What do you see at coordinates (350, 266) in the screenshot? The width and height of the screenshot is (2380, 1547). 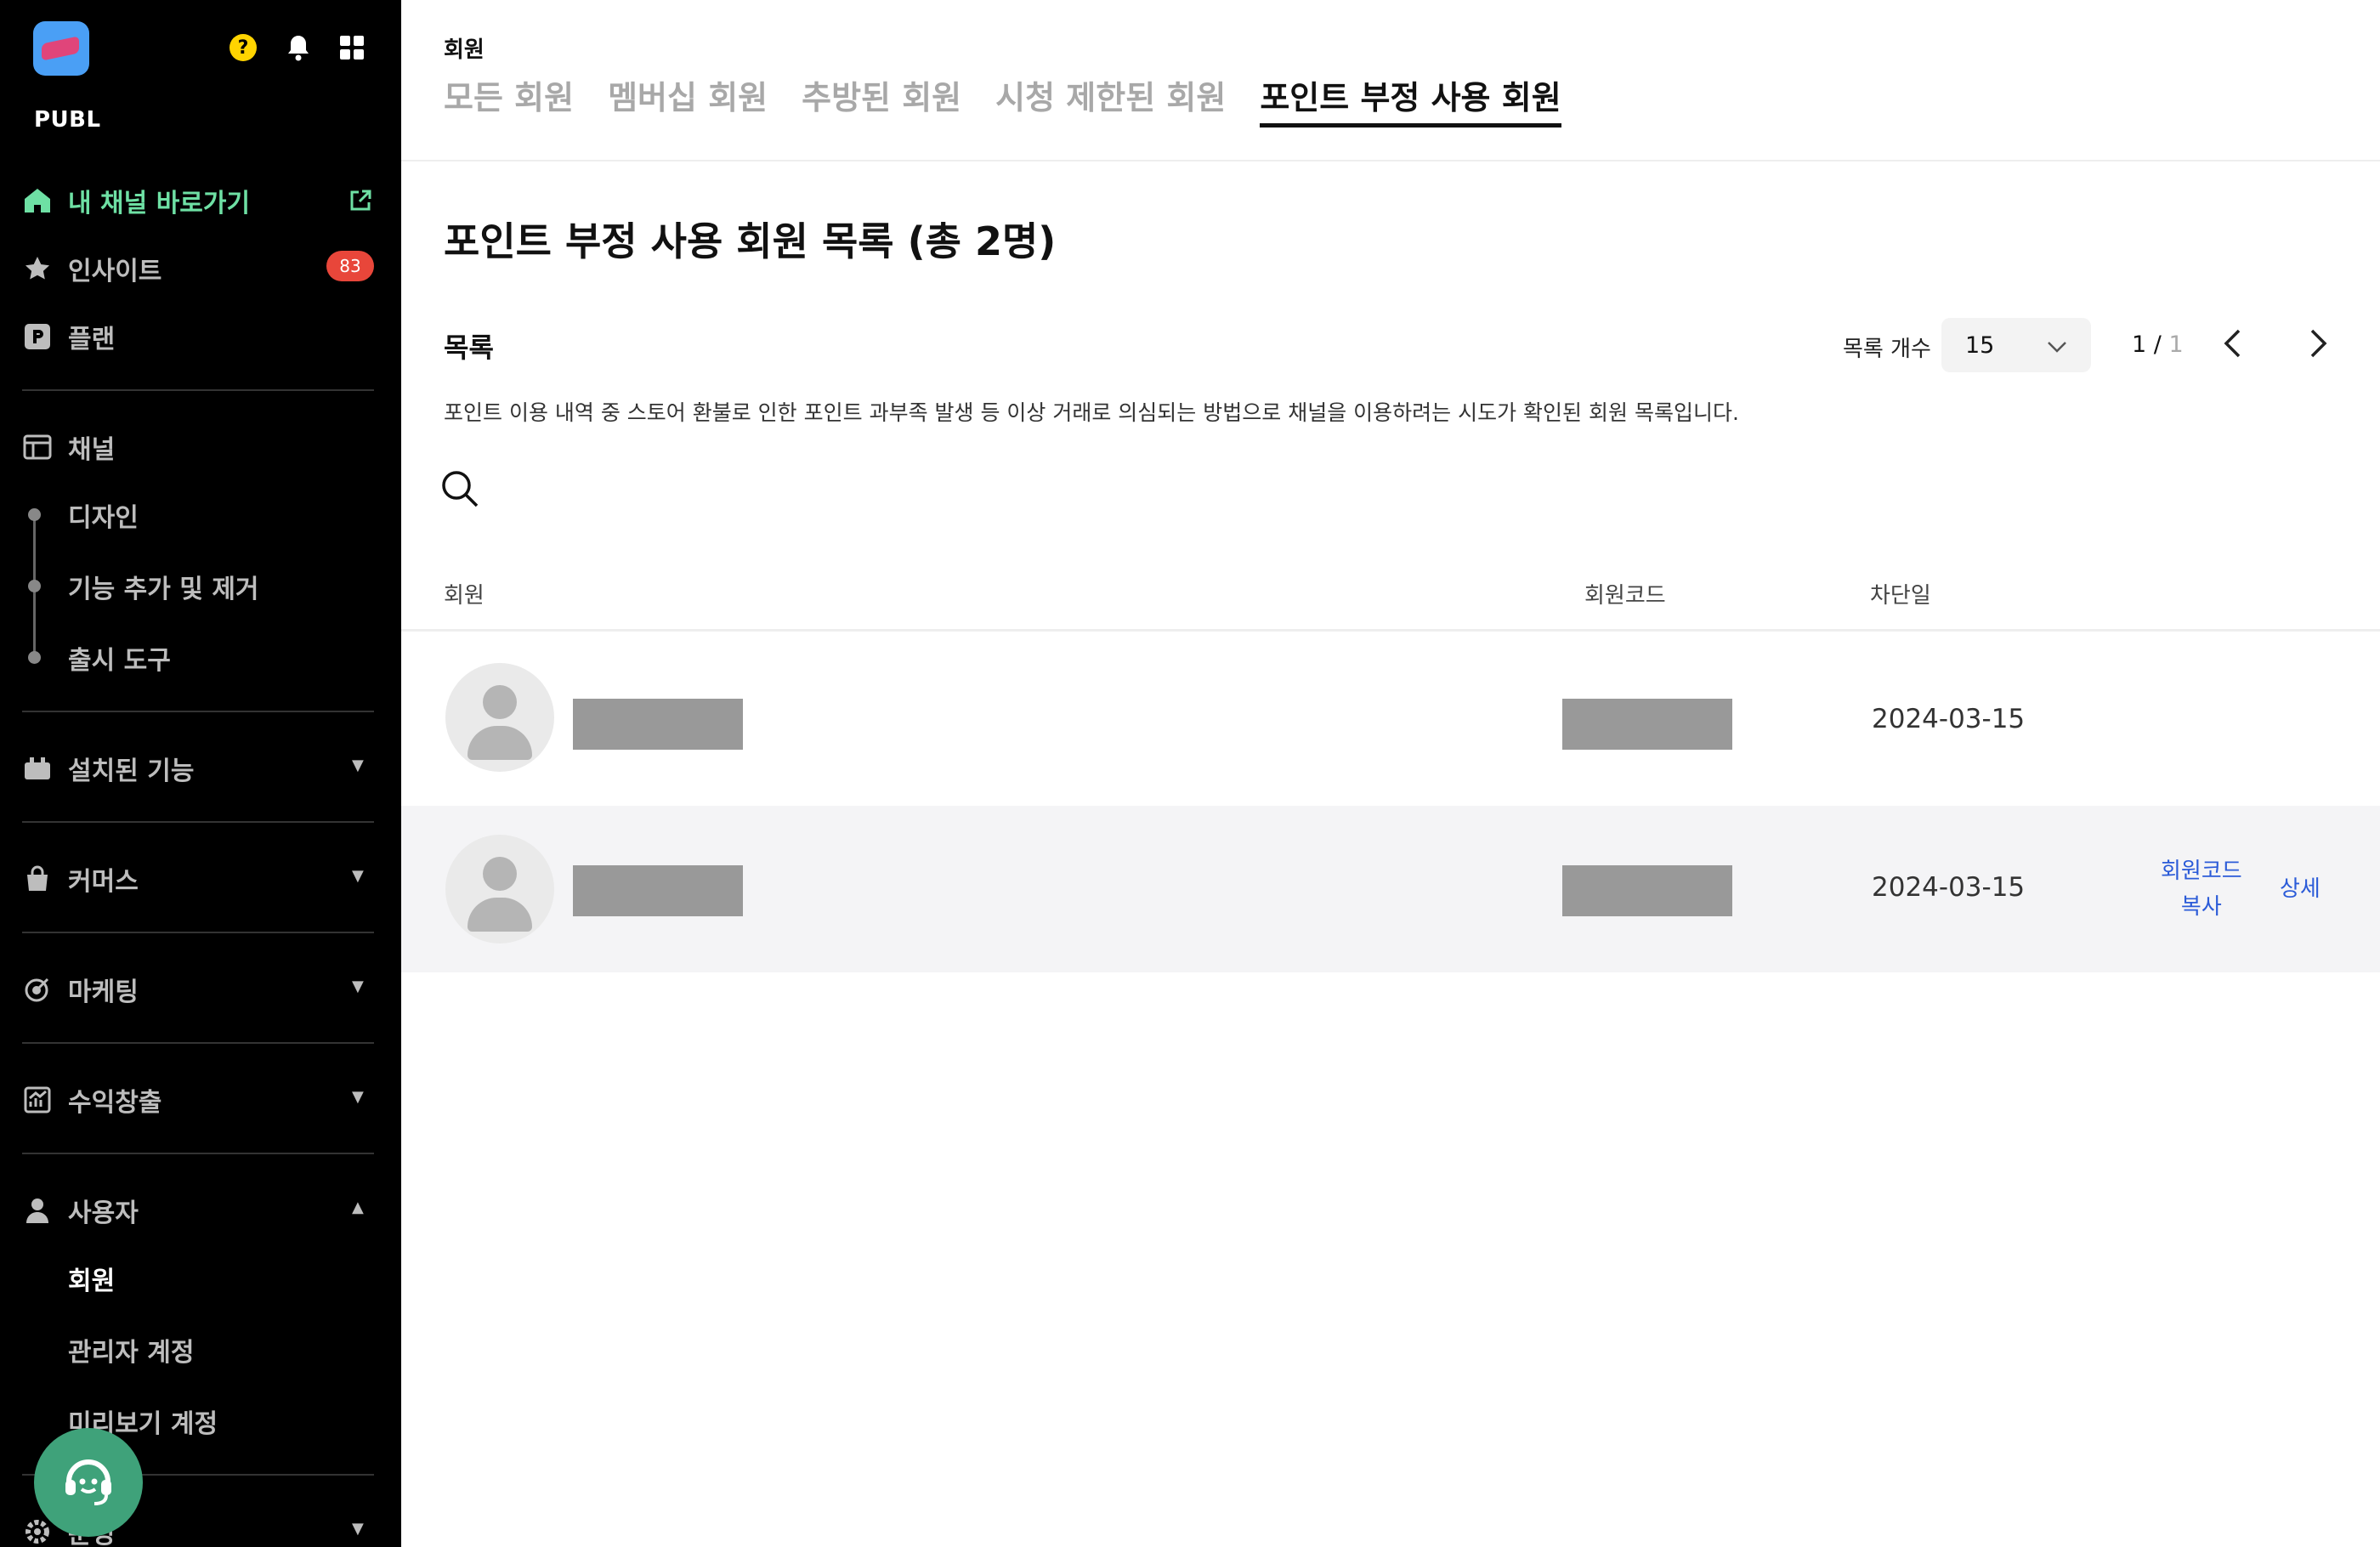 I see `insight-count-badge: 83` at bounding box center [350, 266].